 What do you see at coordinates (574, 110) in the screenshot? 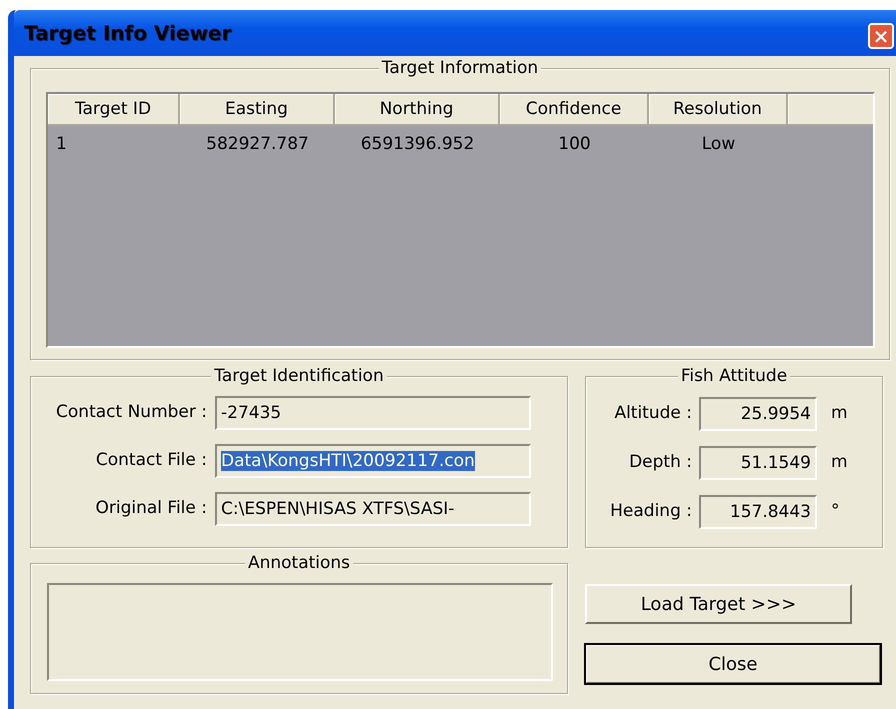
I see `column-header: Confidence` at bounding box center [574, 110].